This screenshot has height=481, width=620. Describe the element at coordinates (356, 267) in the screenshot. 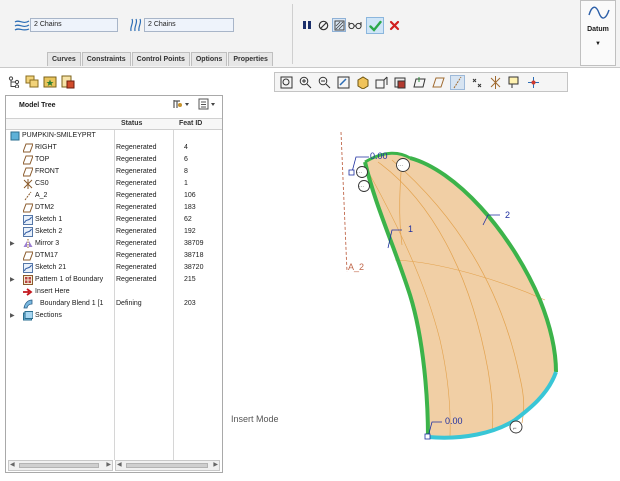

I see `datum-axis-label: A_2` at that location.